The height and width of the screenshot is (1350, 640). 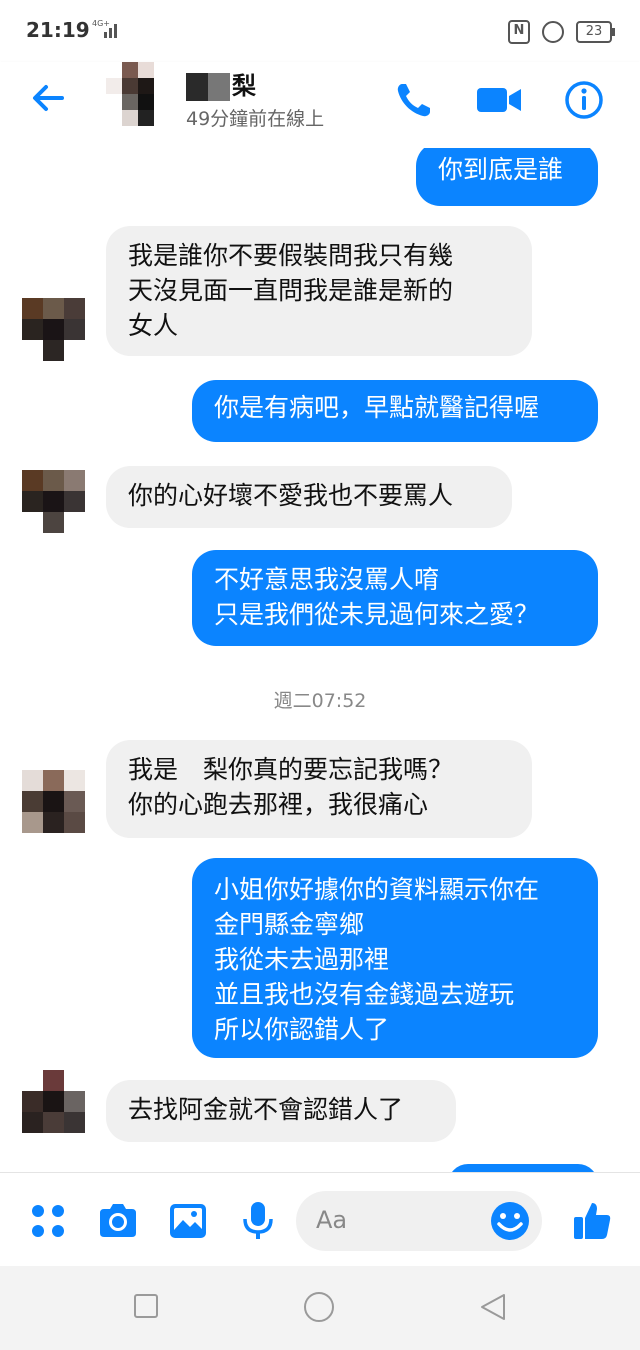 I want to click on message-bubble-incoming: 我是 梨你真的要忘記我嗎？ 你的心跑去那裡，我很痛心, so click(x=319, y=789).